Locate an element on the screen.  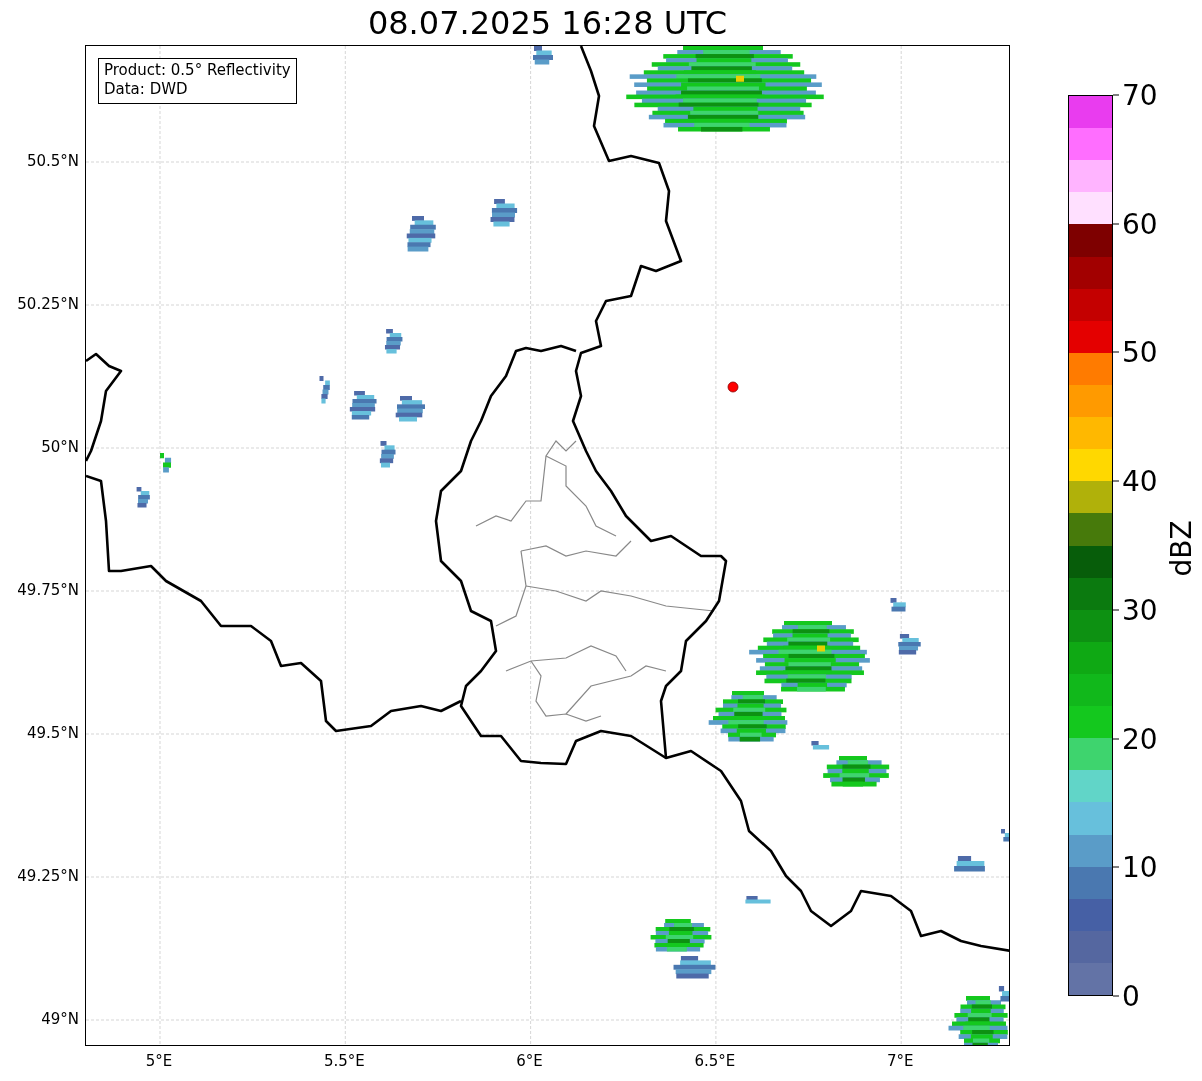
longitude-label: 5.5°E is located at coordinates (344, 1061).